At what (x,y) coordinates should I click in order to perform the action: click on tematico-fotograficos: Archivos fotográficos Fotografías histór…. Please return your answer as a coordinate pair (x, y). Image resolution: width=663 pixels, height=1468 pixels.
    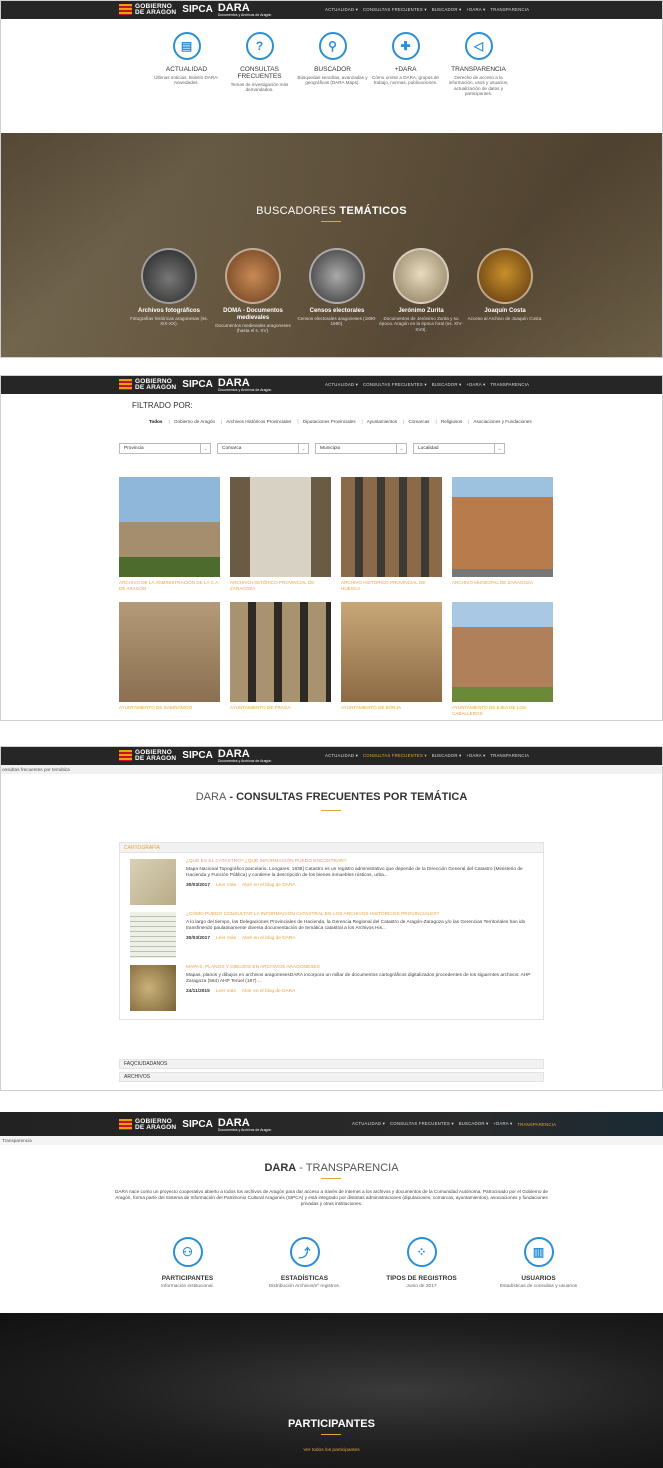
    Looking at the image, I should click on (169, 291).